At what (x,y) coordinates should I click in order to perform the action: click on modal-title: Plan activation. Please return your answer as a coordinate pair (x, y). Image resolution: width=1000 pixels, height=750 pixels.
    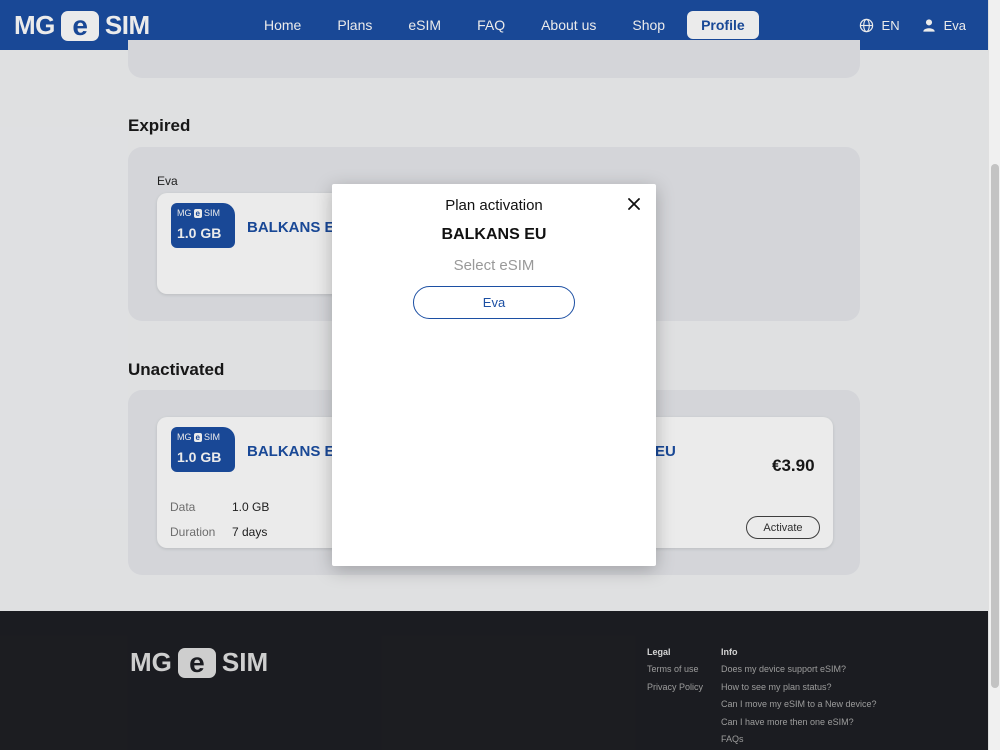
    Looking at the image, I should click on (494, 205).